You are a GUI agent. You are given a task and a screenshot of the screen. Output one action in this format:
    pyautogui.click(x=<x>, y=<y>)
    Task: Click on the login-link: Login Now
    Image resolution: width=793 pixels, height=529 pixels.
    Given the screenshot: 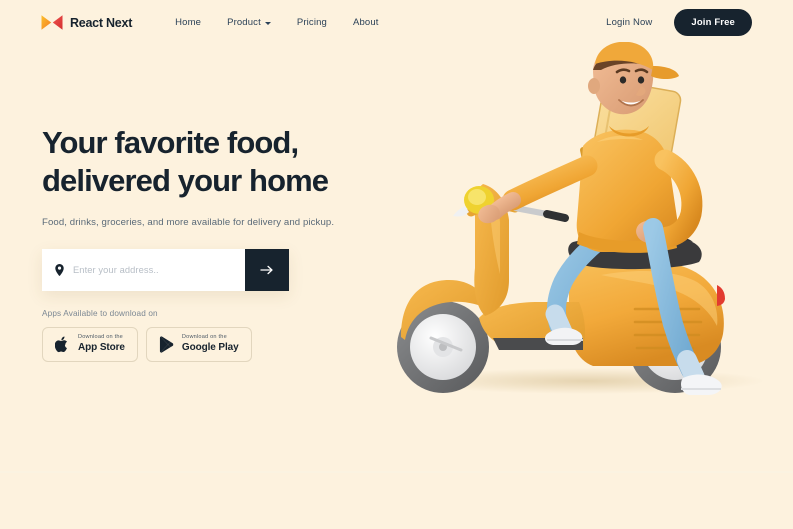 What is the action you would take?
    pyautogui.click(x=629, y=22)
    